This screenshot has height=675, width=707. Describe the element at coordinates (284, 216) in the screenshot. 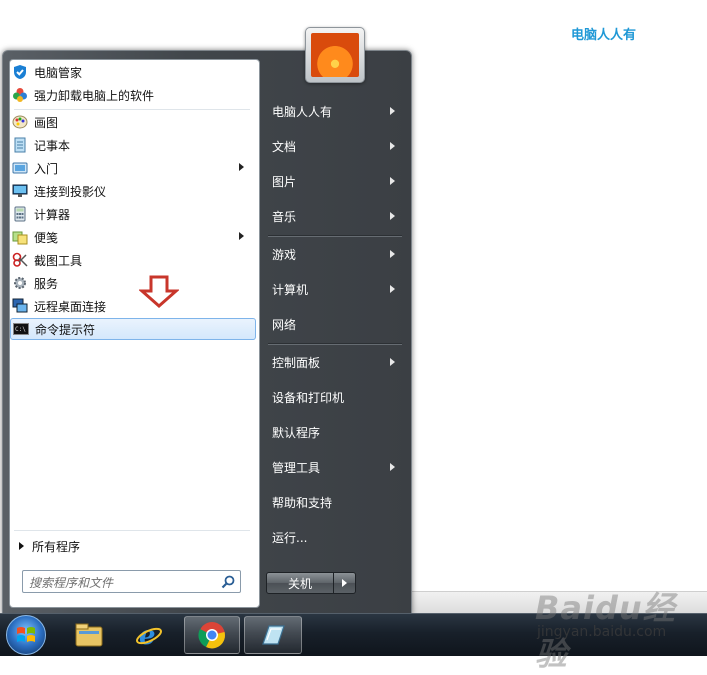

I see `right-item-label: 音乐` at that location.